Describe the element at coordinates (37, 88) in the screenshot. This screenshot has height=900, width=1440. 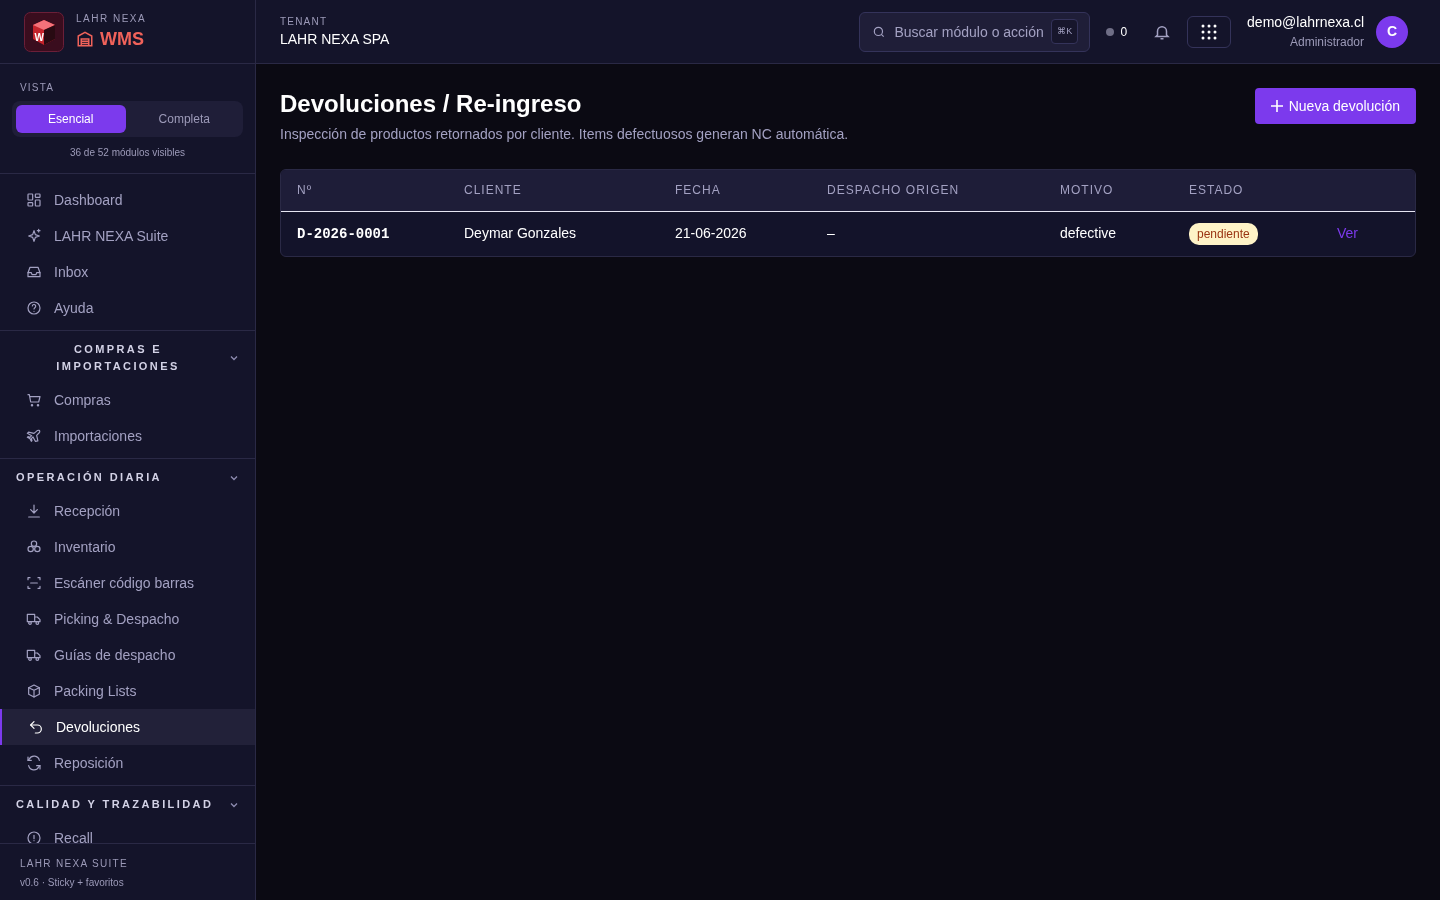
I see `section-label: VISTA` at that location.